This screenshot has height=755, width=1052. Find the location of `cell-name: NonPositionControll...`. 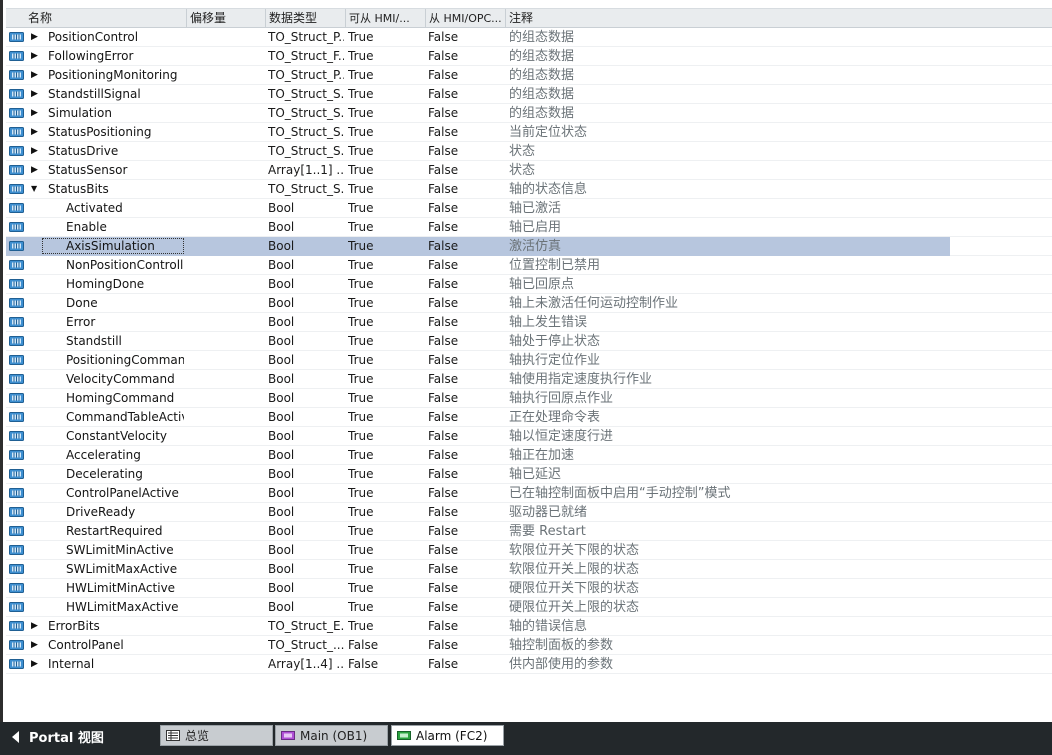

cell-name: NonPositionControll... is located at coordinates (125, 265).